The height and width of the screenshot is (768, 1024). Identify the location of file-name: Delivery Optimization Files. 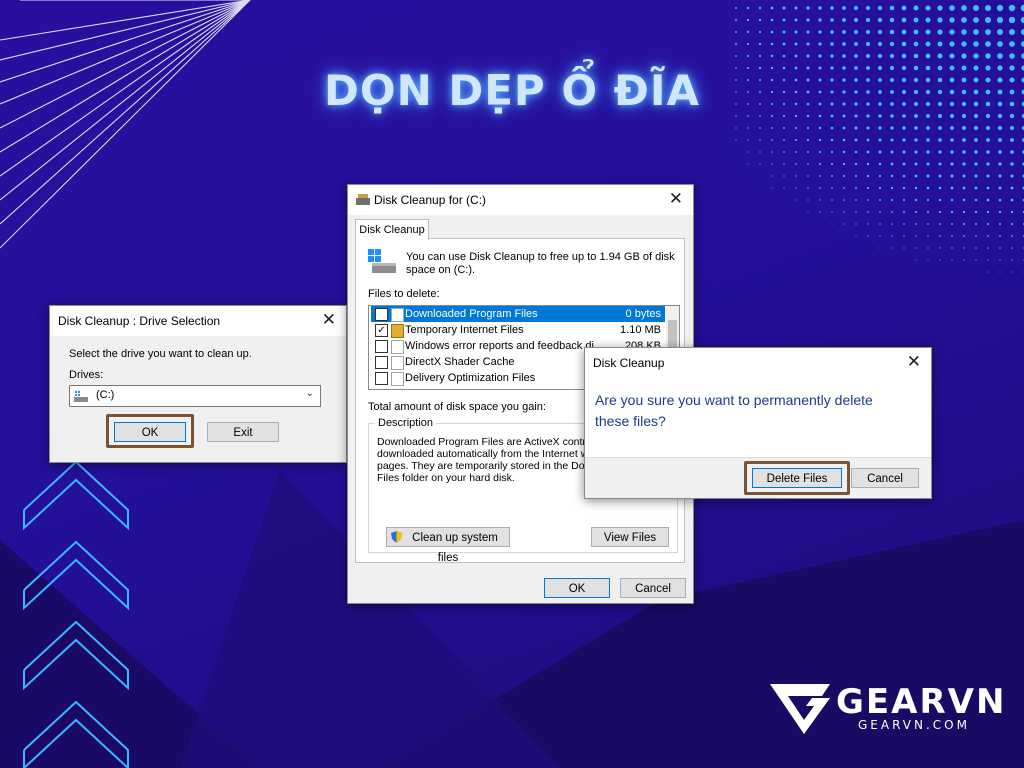
(470, 378).